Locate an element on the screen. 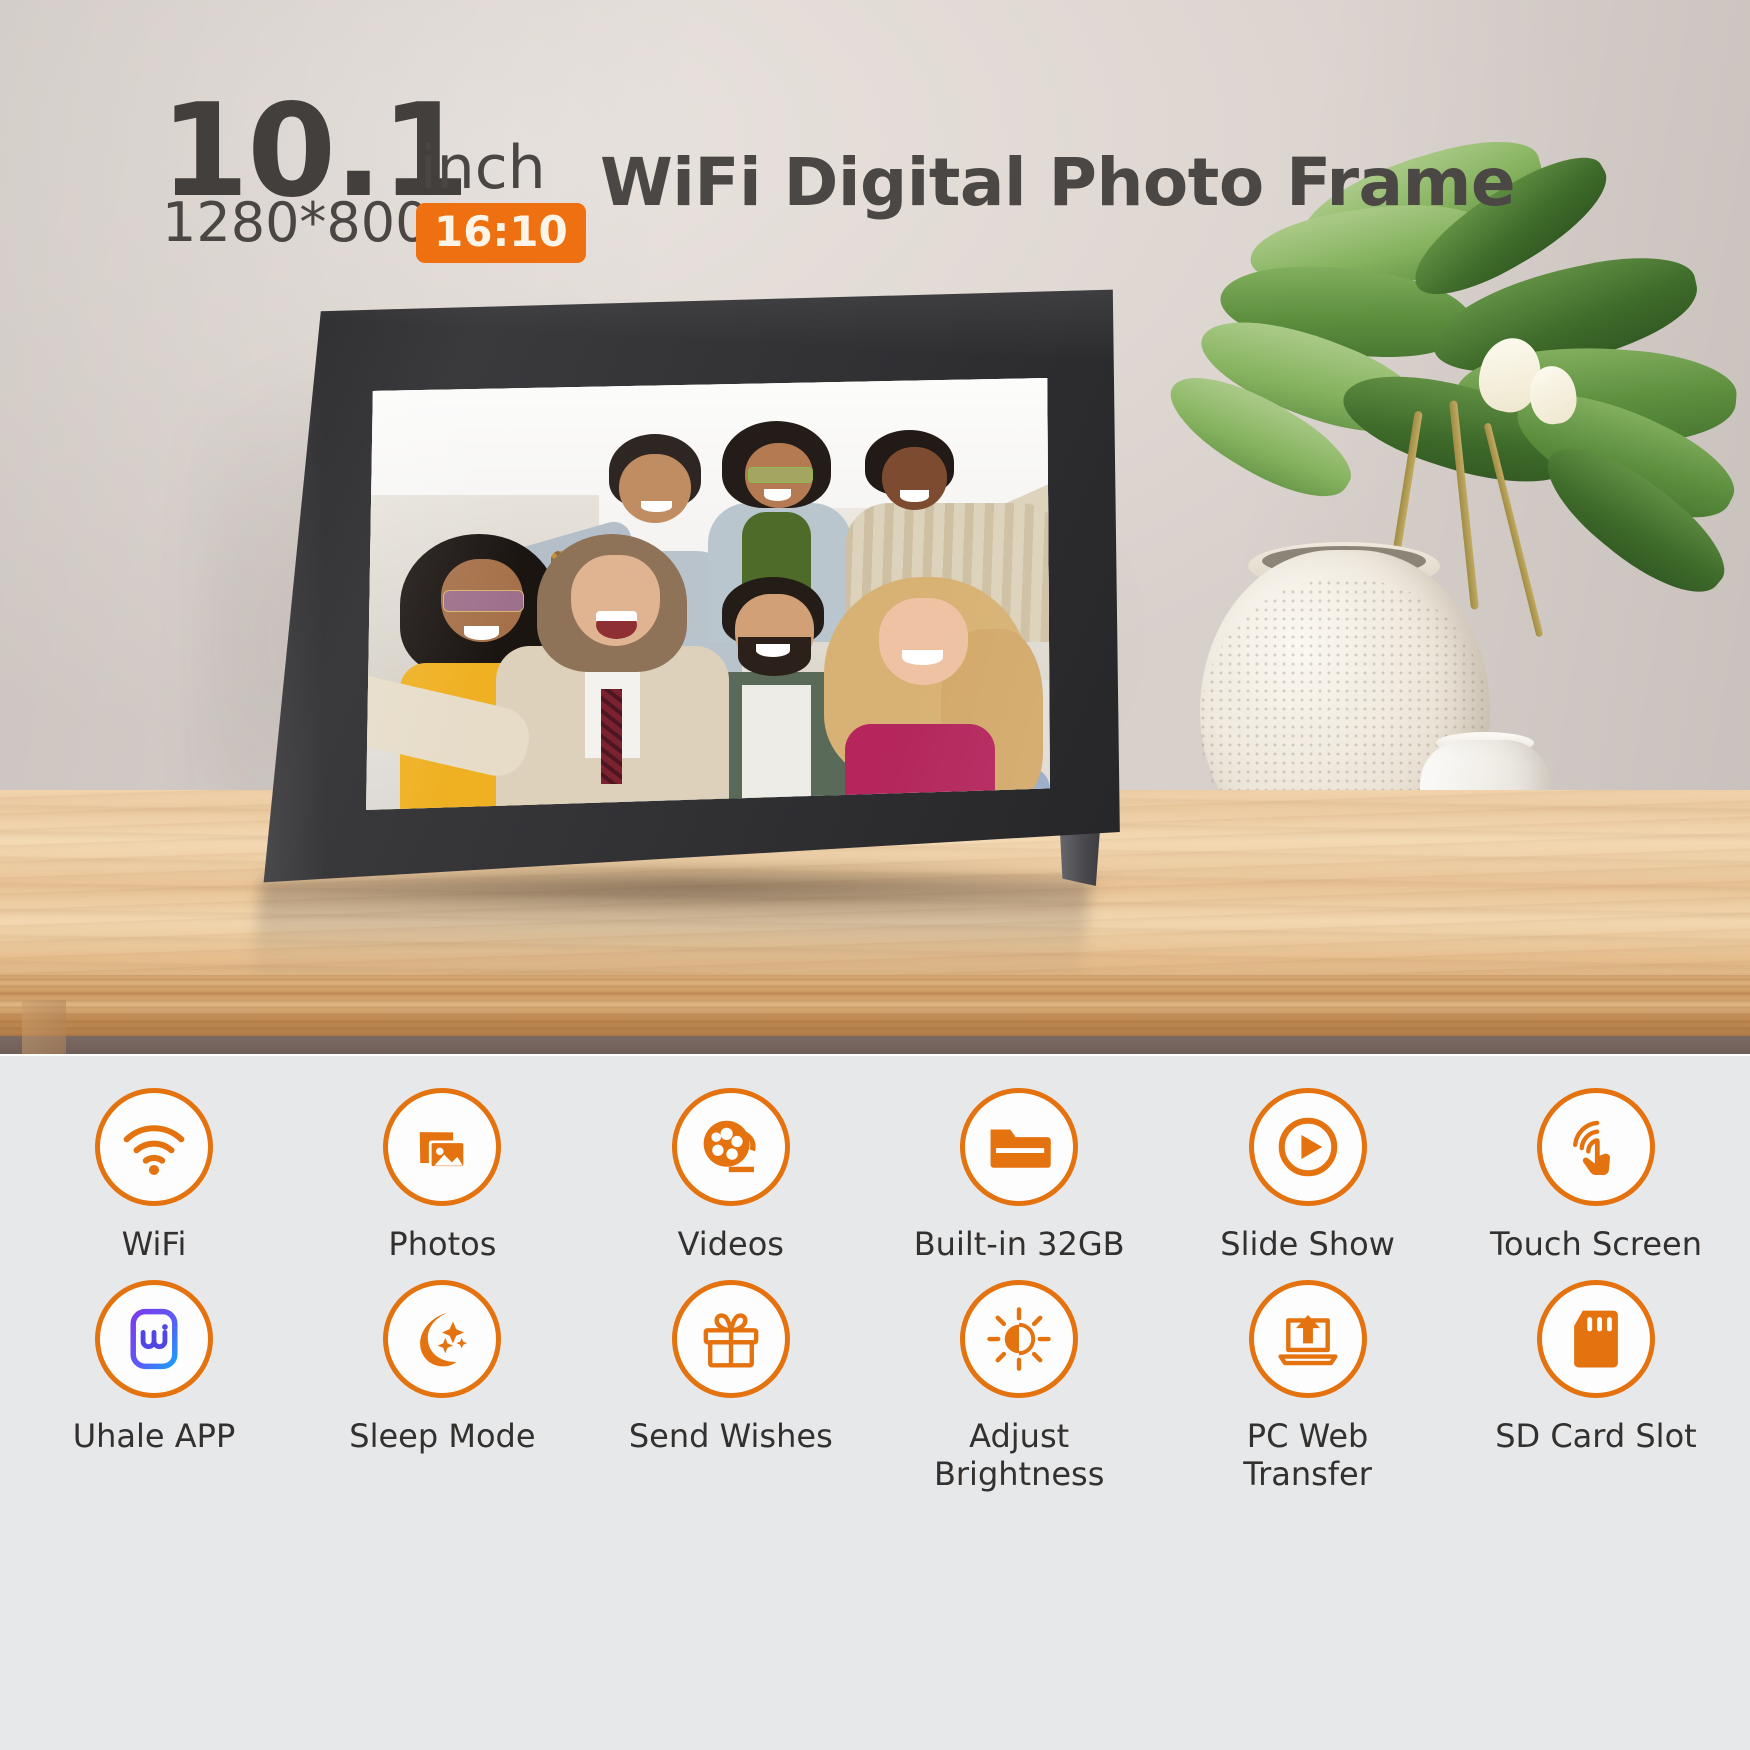  feature-slideshow: Slide Show is located at coordinates (1308, 1176).